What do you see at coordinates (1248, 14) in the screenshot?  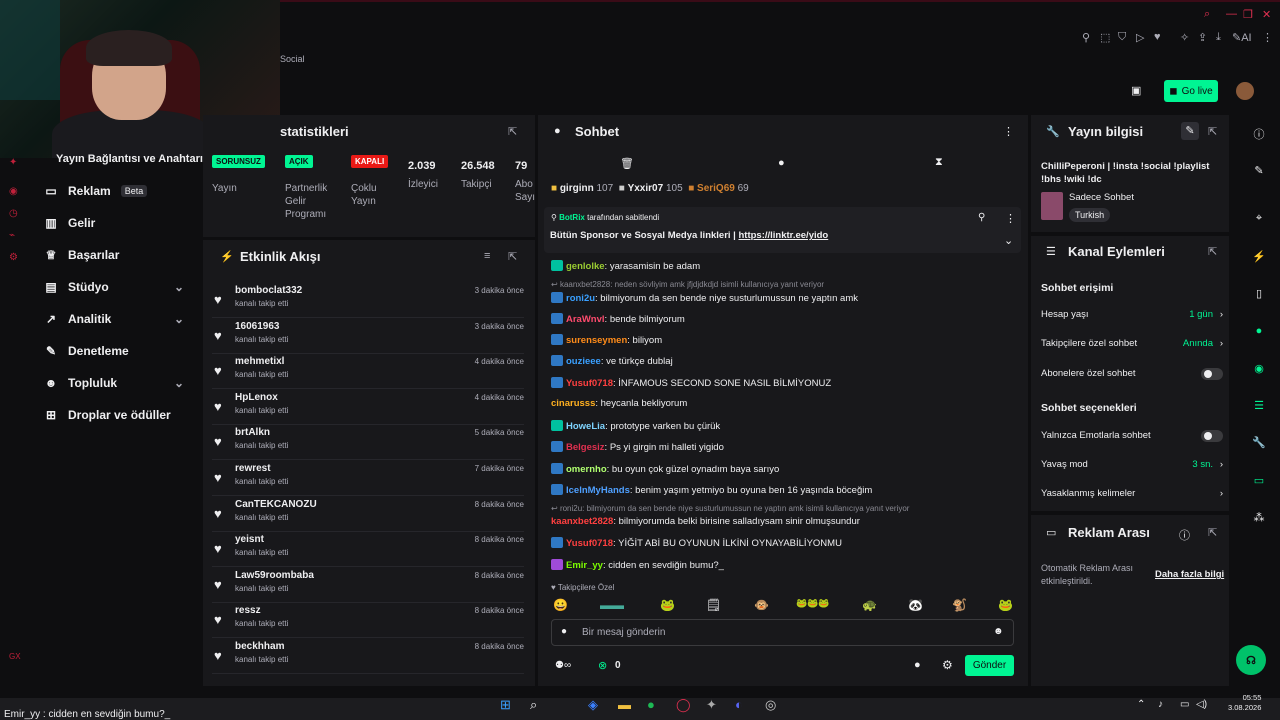 I see `restore-icon: ❐` at bounding box center [1248, 14].